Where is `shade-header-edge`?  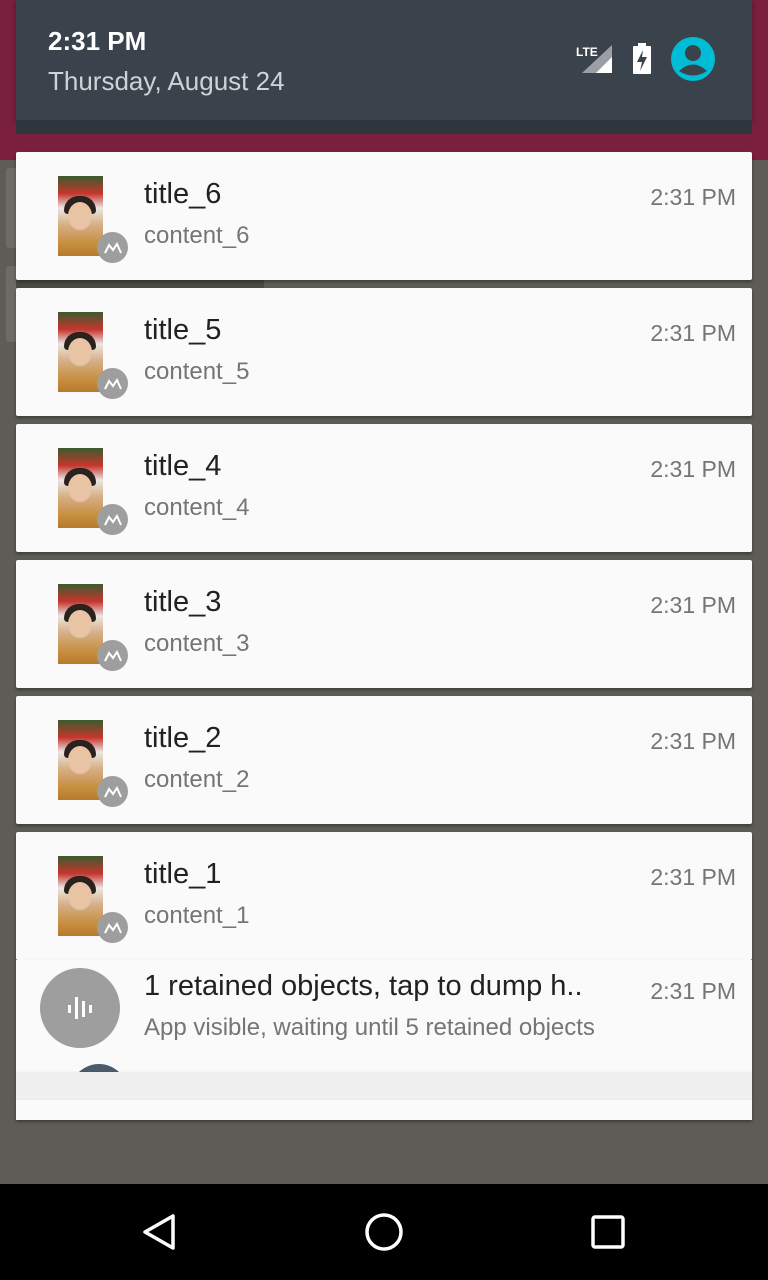 shade-header-edge is located at coordinates (384, 127).